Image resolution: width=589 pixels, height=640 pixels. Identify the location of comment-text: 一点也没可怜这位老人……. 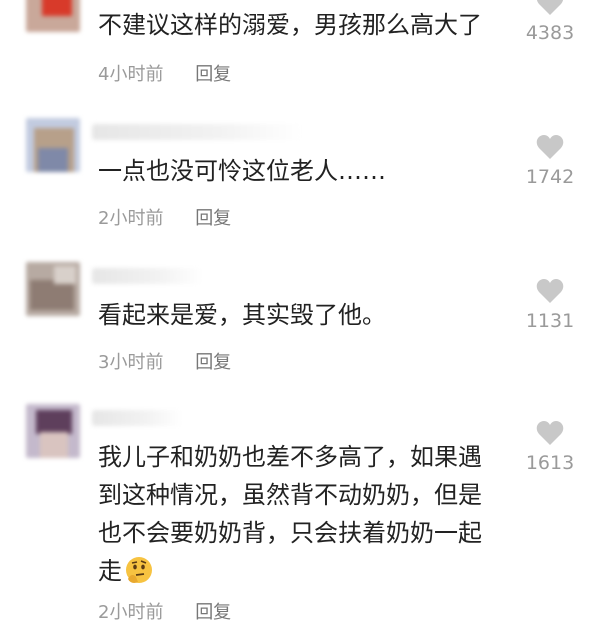
(242, 171).